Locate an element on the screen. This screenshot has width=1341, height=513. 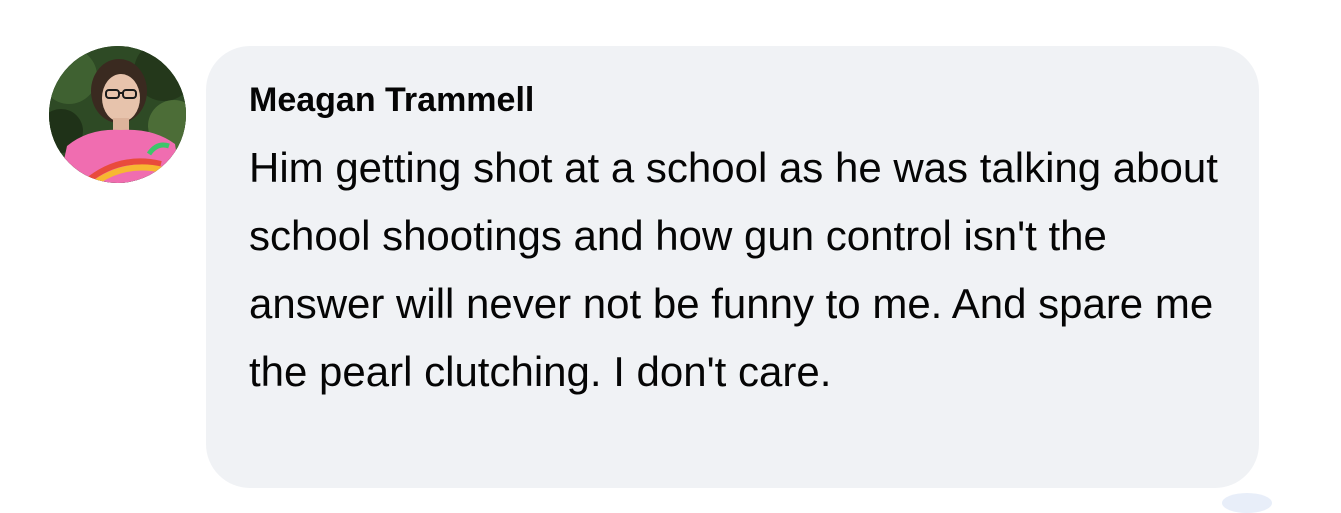
reaction-icon is located at coordinates (1247, 503).